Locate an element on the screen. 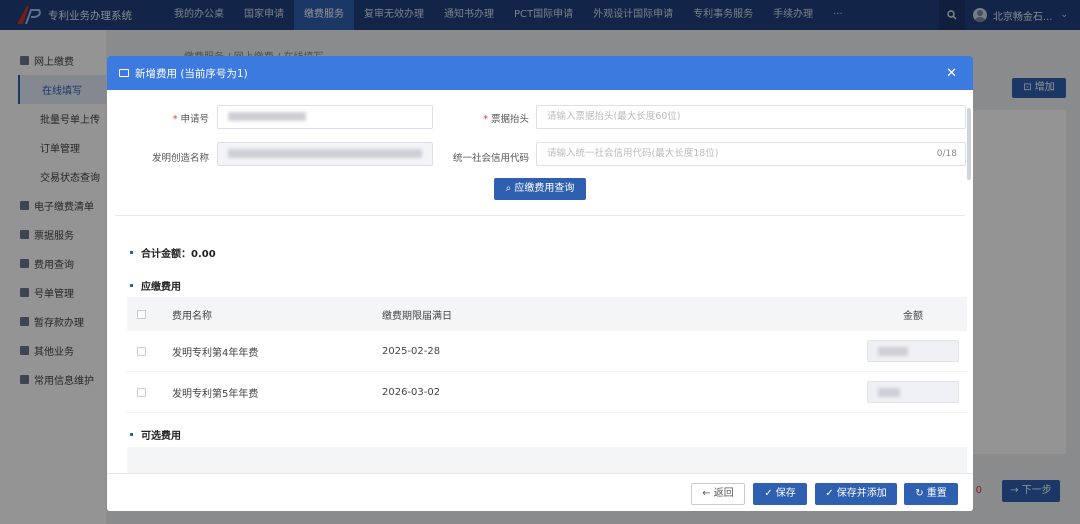 The image size is (1080, 524). back-button: ← 返回 is located at coordinates (718, 494).